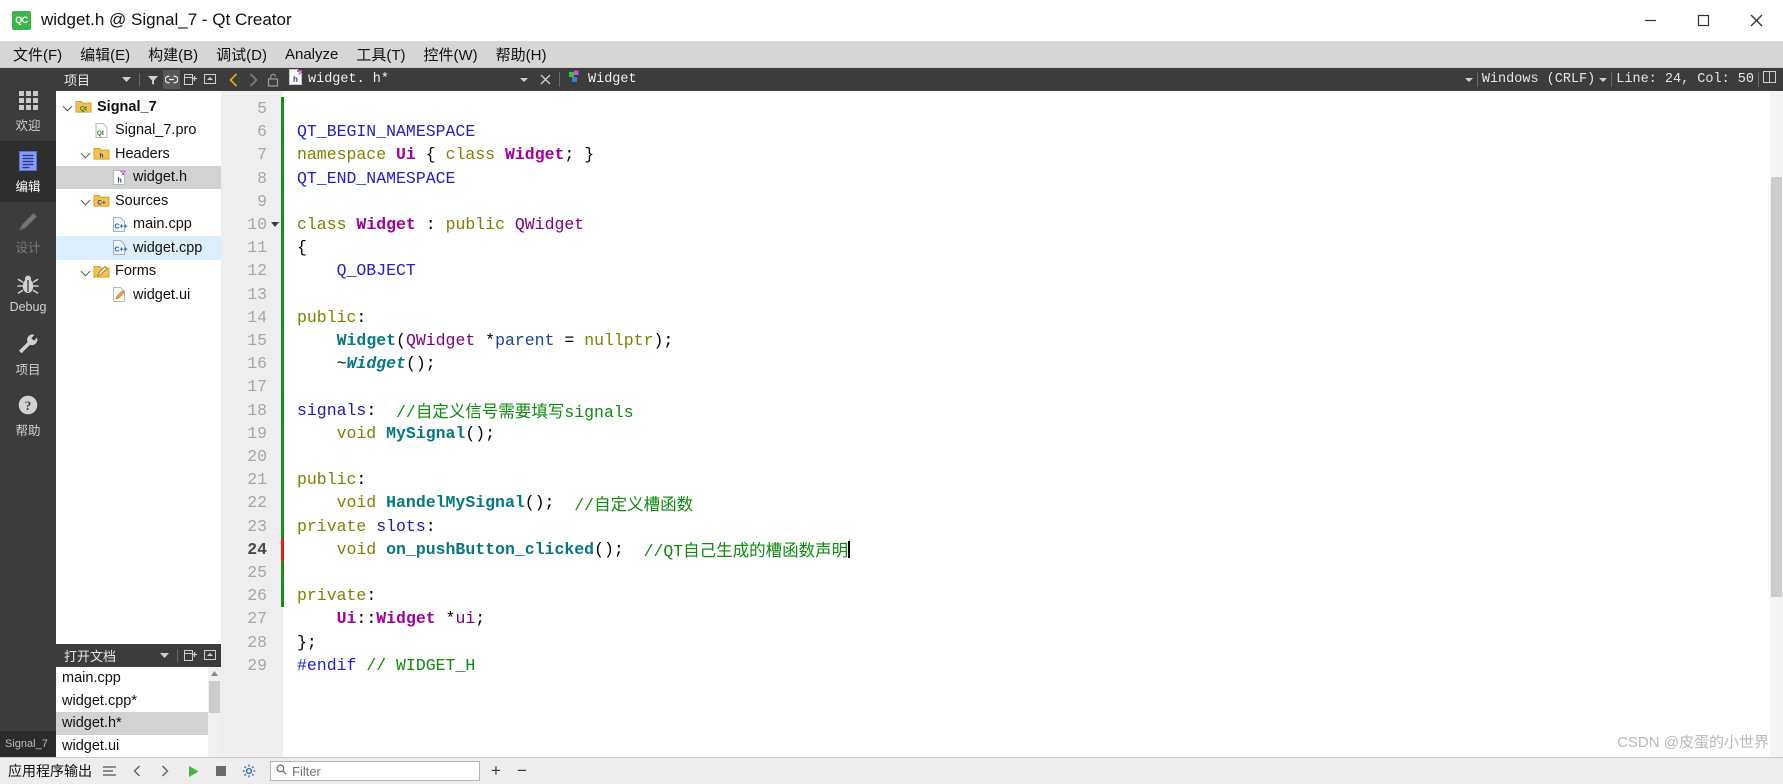 Image resolution: width=1783 pixels, height=784 pixels. Describe the element at coordinates (137, 771) in the screenshot. I see `previous-item-button` at that location.